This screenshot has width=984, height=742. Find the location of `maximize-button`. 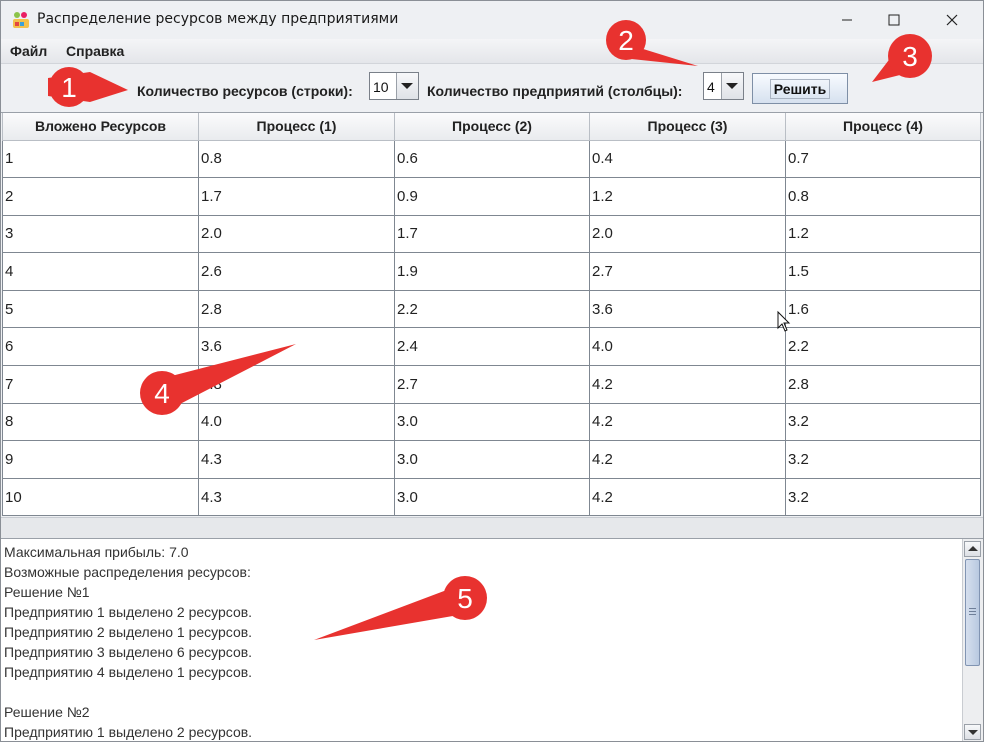

maximize-button is located at coordinates (894, 20).